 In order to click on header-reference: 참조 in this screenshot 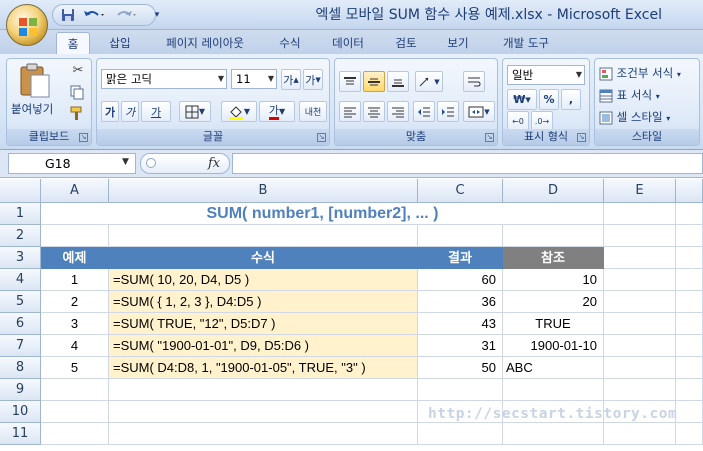, I will do `click(553, 258)`.